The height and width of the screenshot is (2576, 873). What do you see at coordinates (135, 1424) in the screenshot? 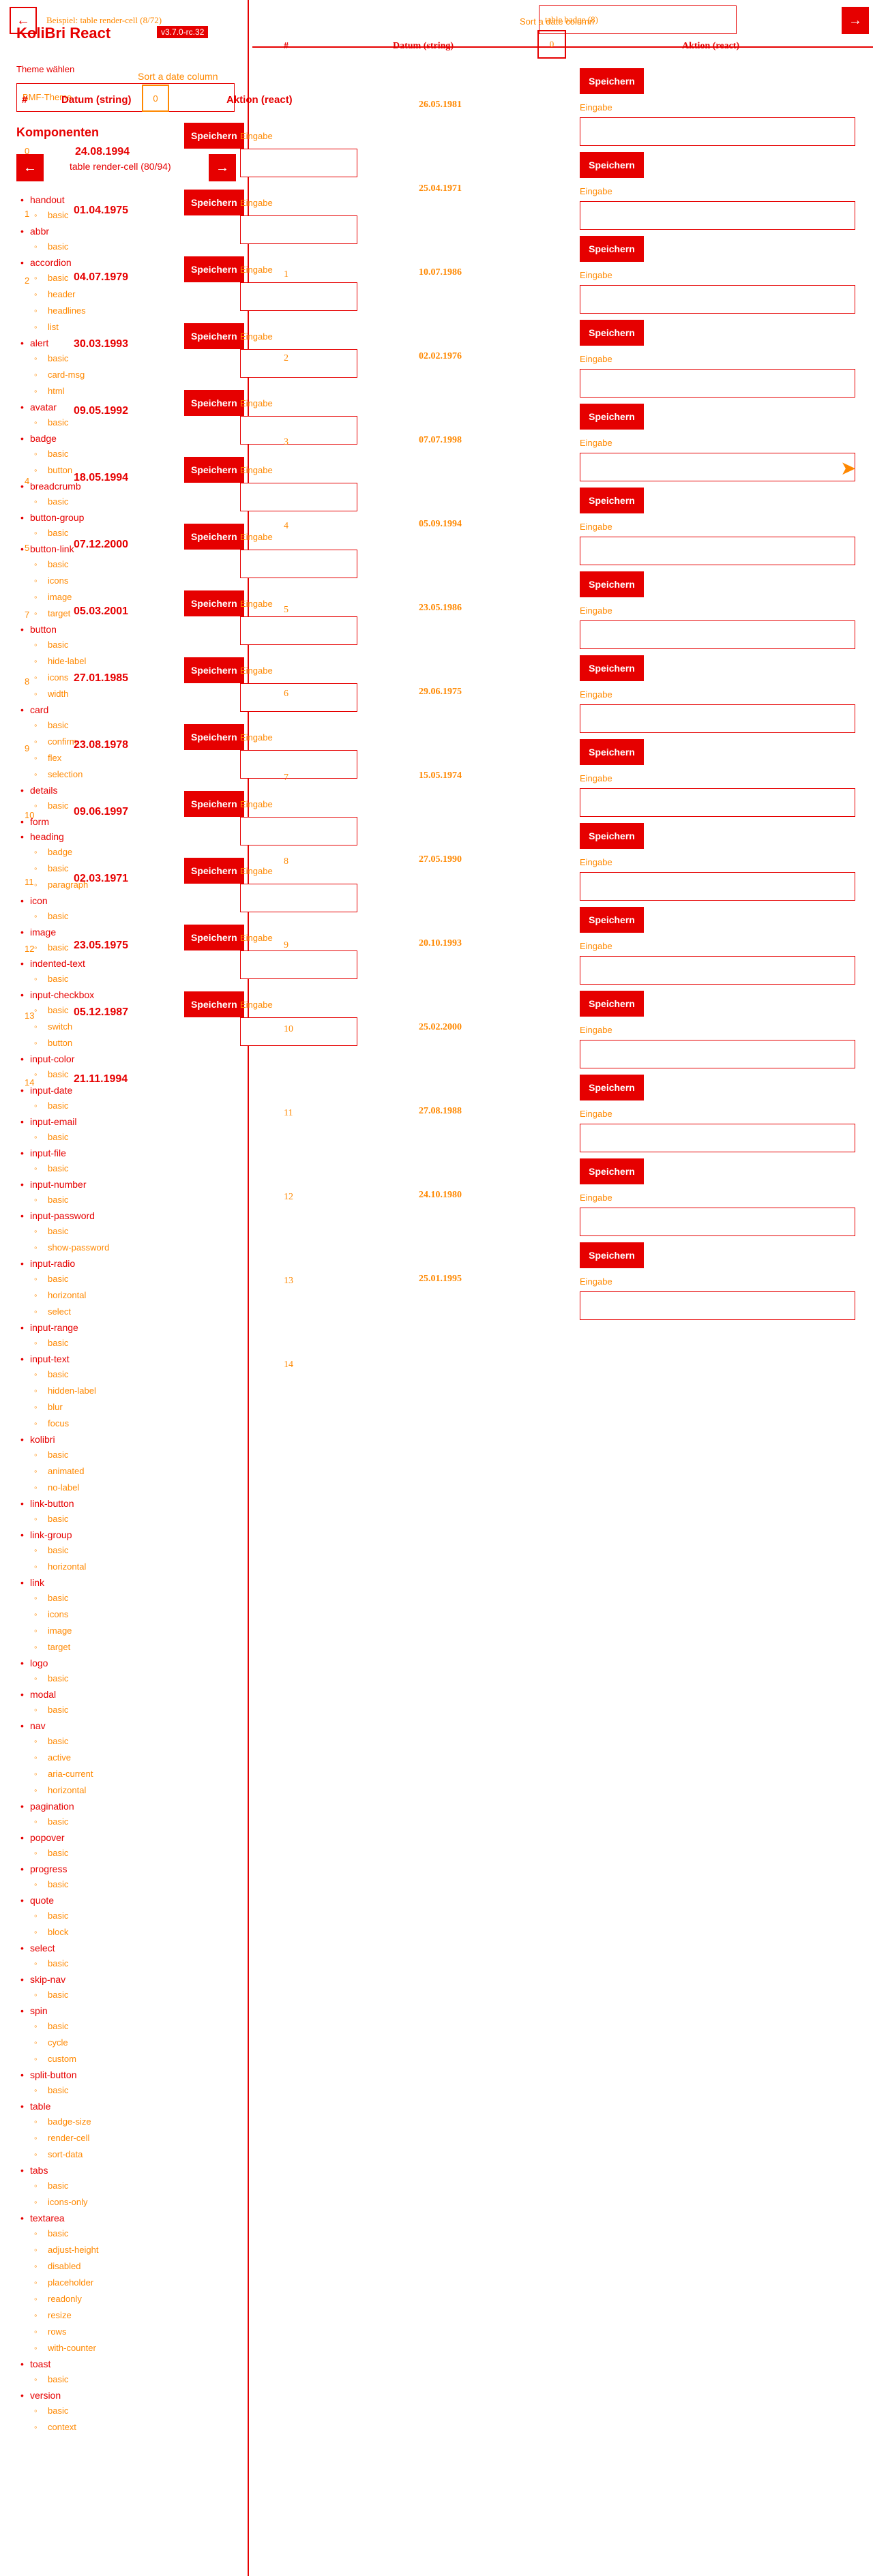
I see `sidebar-variant-input-text-focus: focus` at bounding box center [135, 1424].